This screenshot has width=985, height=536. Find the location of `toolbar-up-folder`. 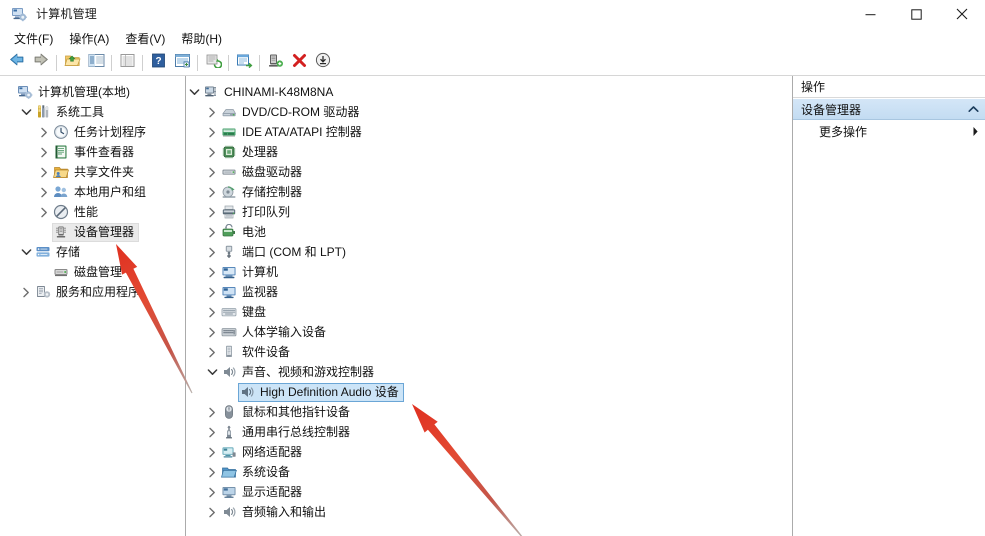

toolbar-up-folder is located at coordinates (72, 63).